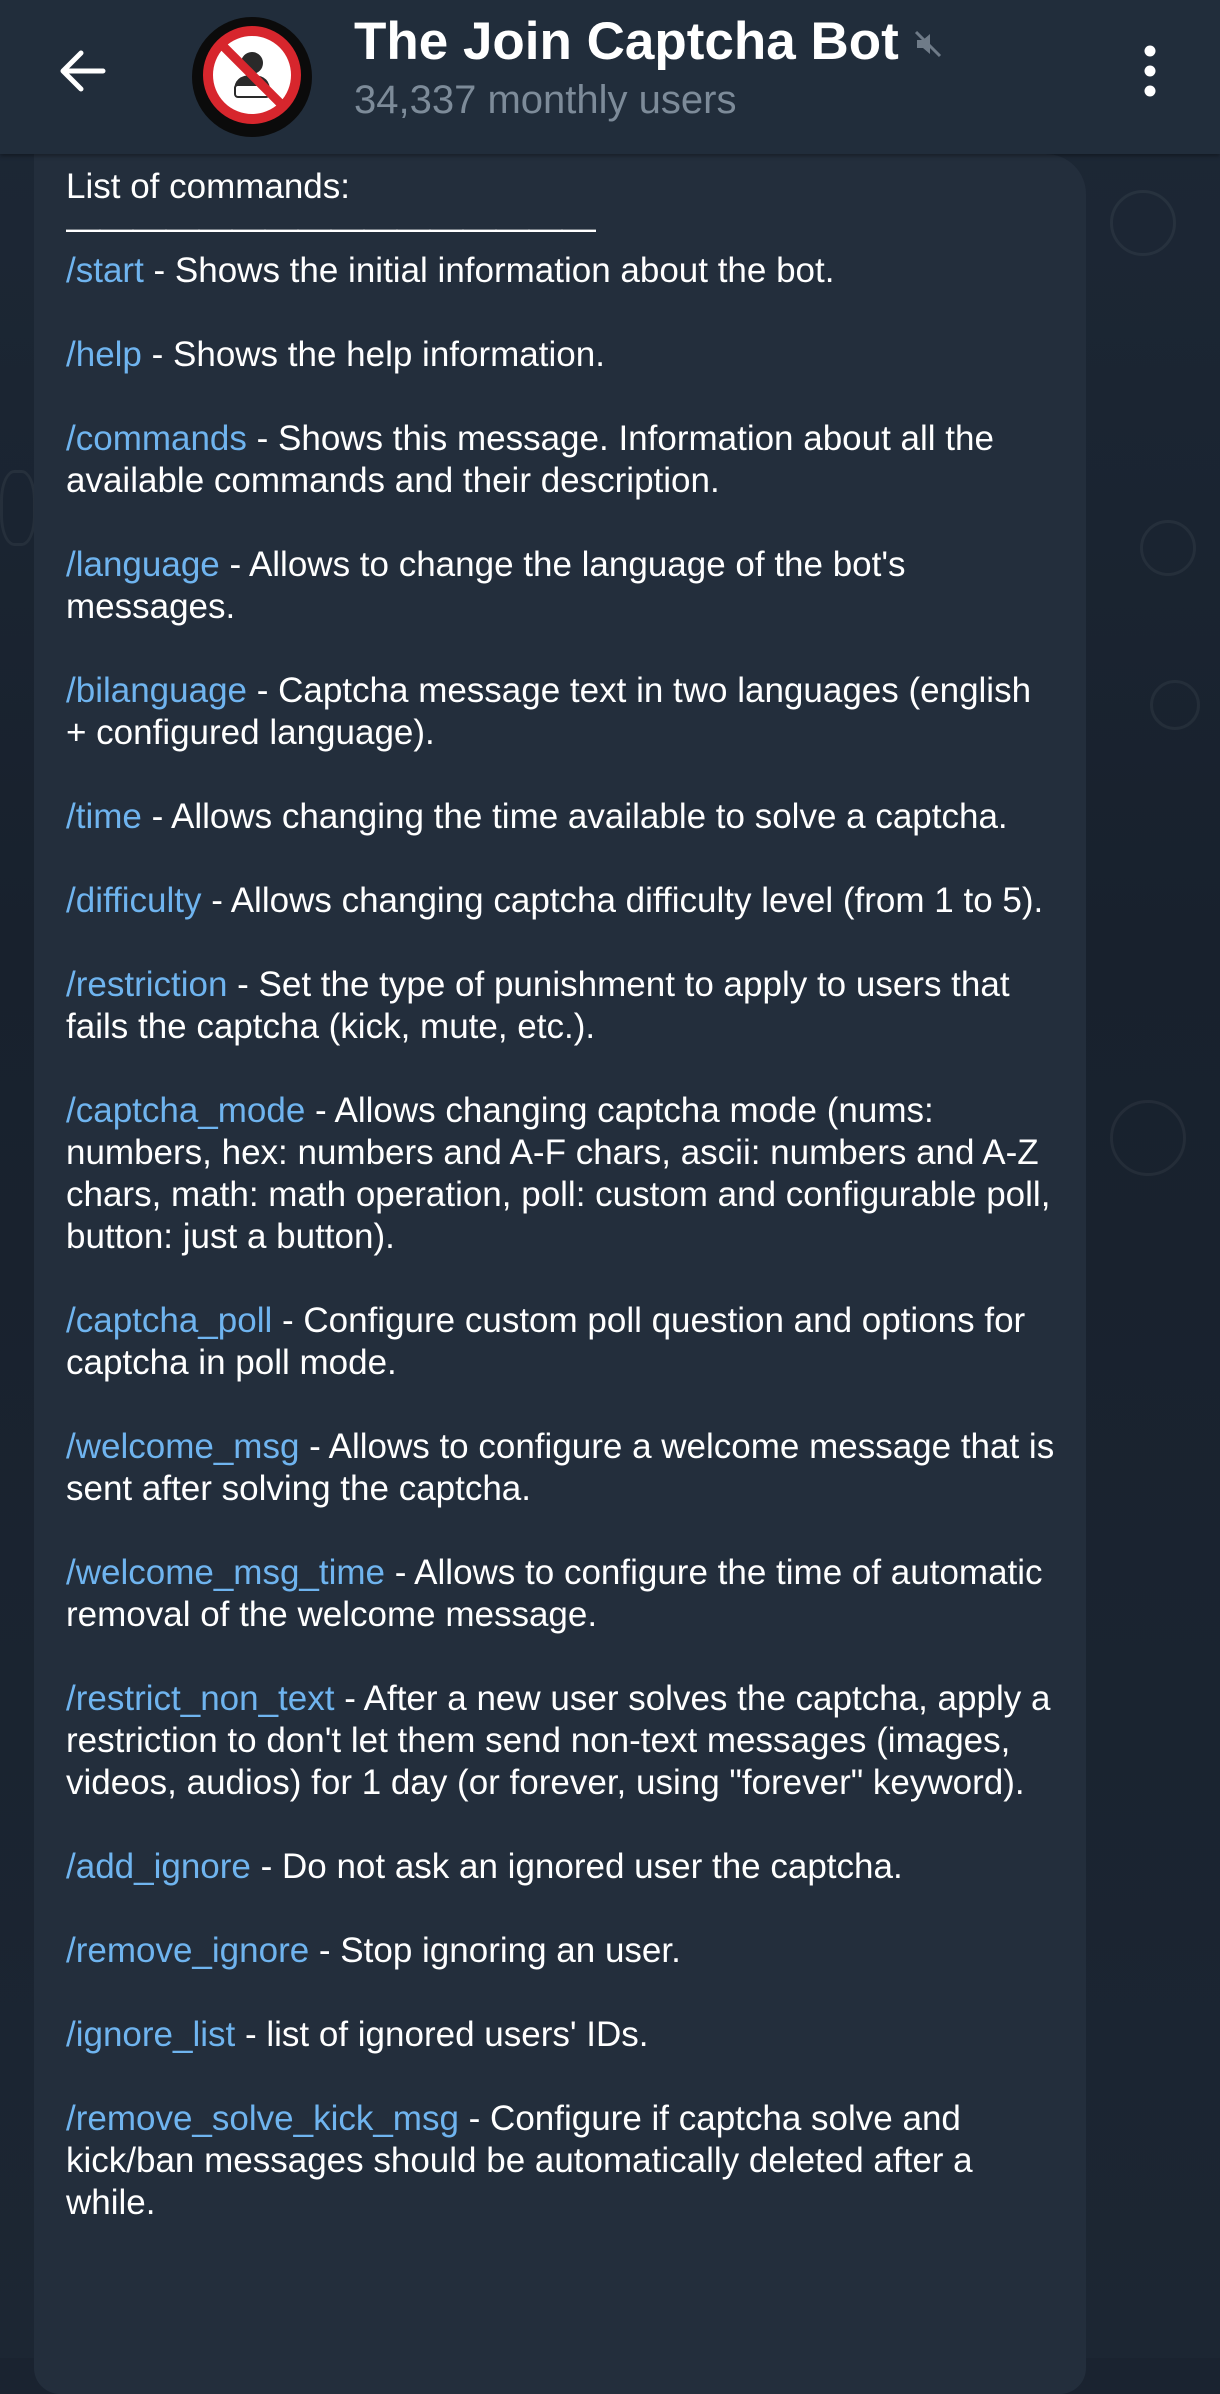 This screenshot has width=1220, height=2394. What do you see at coordinates (185, 1110) in the screenshot?
I see `command-link: /captcha_mode` at bounding box center [185, 1110].